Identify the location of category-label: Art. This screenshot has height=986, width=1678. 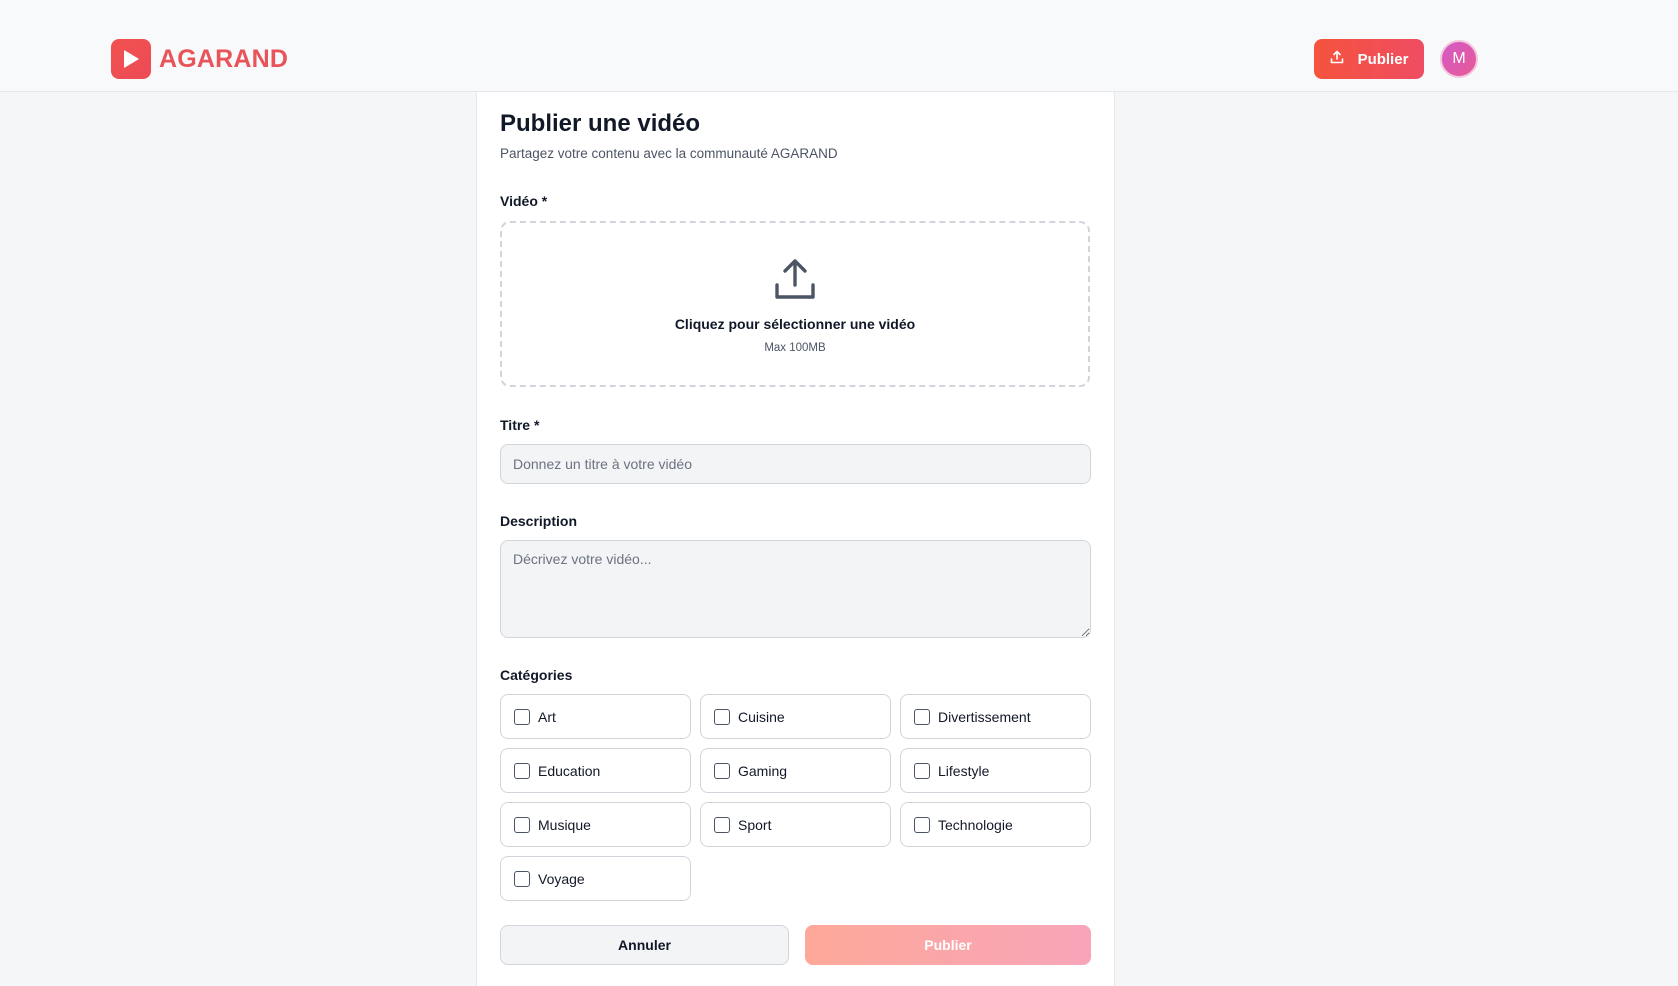
(547, 716).